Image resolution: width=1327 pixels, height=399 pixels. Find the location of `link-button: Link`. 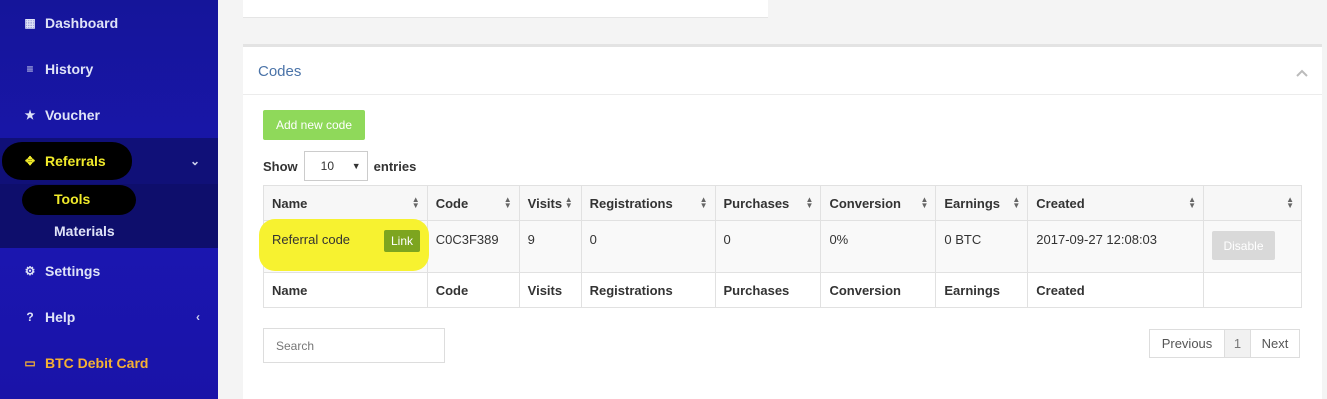

link-button: Link is located at coordinates (402, 241).